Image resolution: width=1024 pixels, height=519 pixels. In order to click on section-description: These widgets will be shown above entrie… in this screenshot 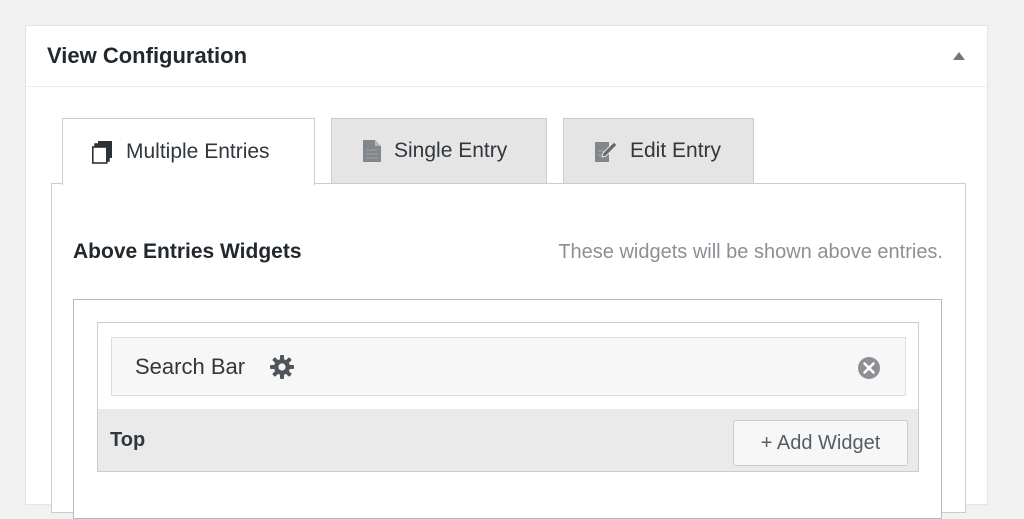, I will do `click(750, 252)`.